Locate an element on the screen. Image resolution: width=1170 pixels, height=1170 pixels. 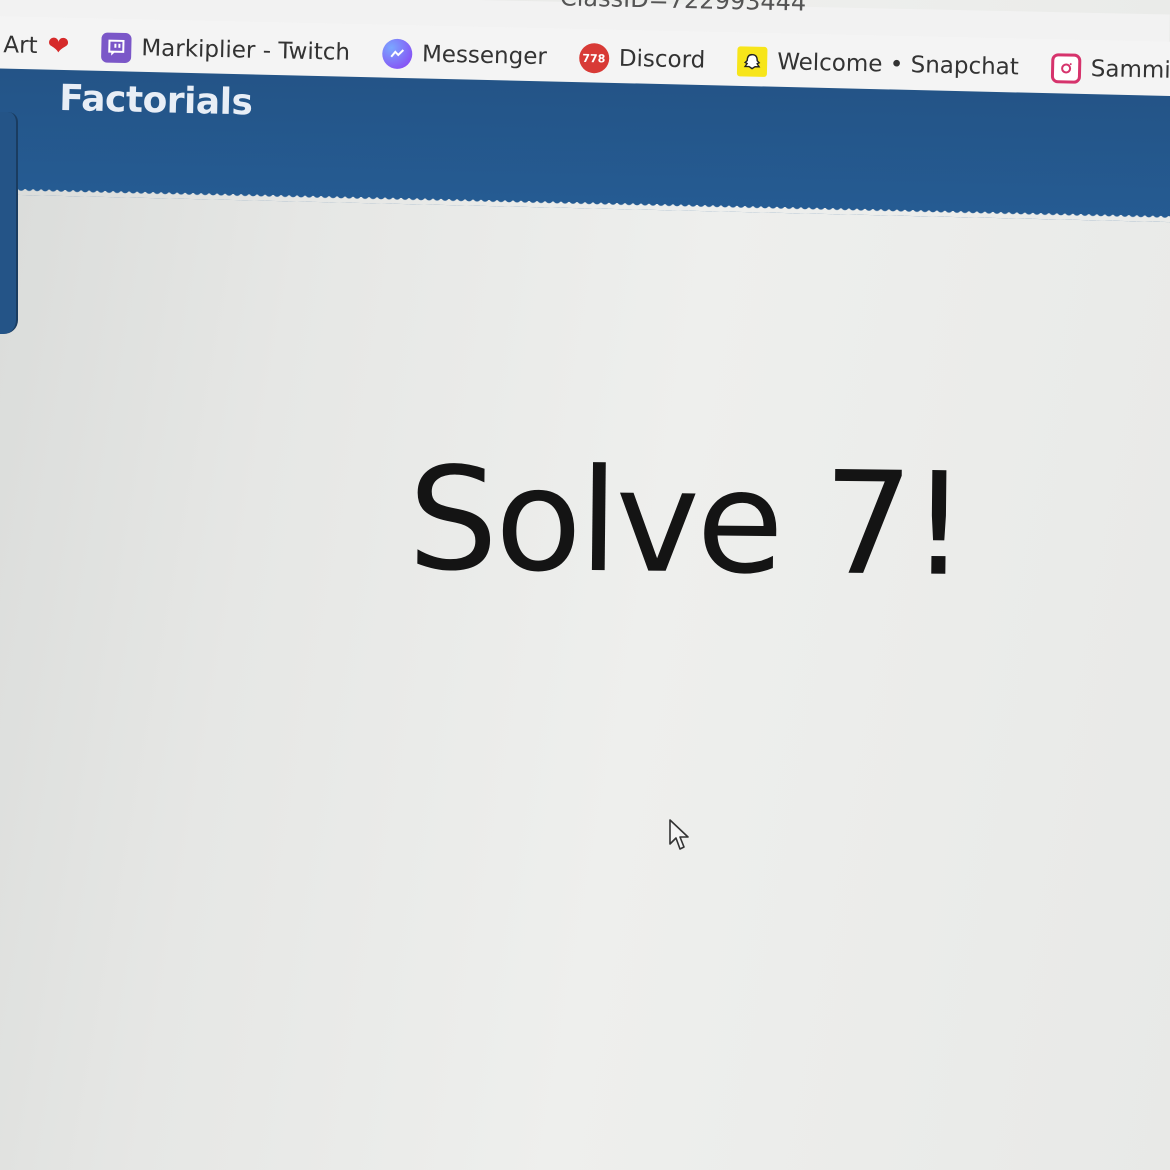
bookmark-discord: 778 Discord is located at coordinates (642, 59).